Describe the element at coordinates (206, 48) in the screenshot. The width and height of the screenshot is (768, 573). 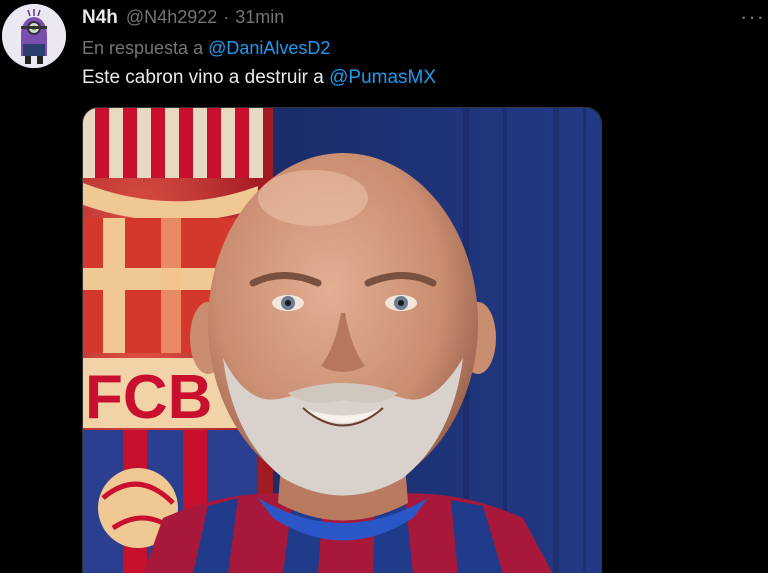
I see `replying-to: En respuesta a @DaniAlvesD2` at that location.